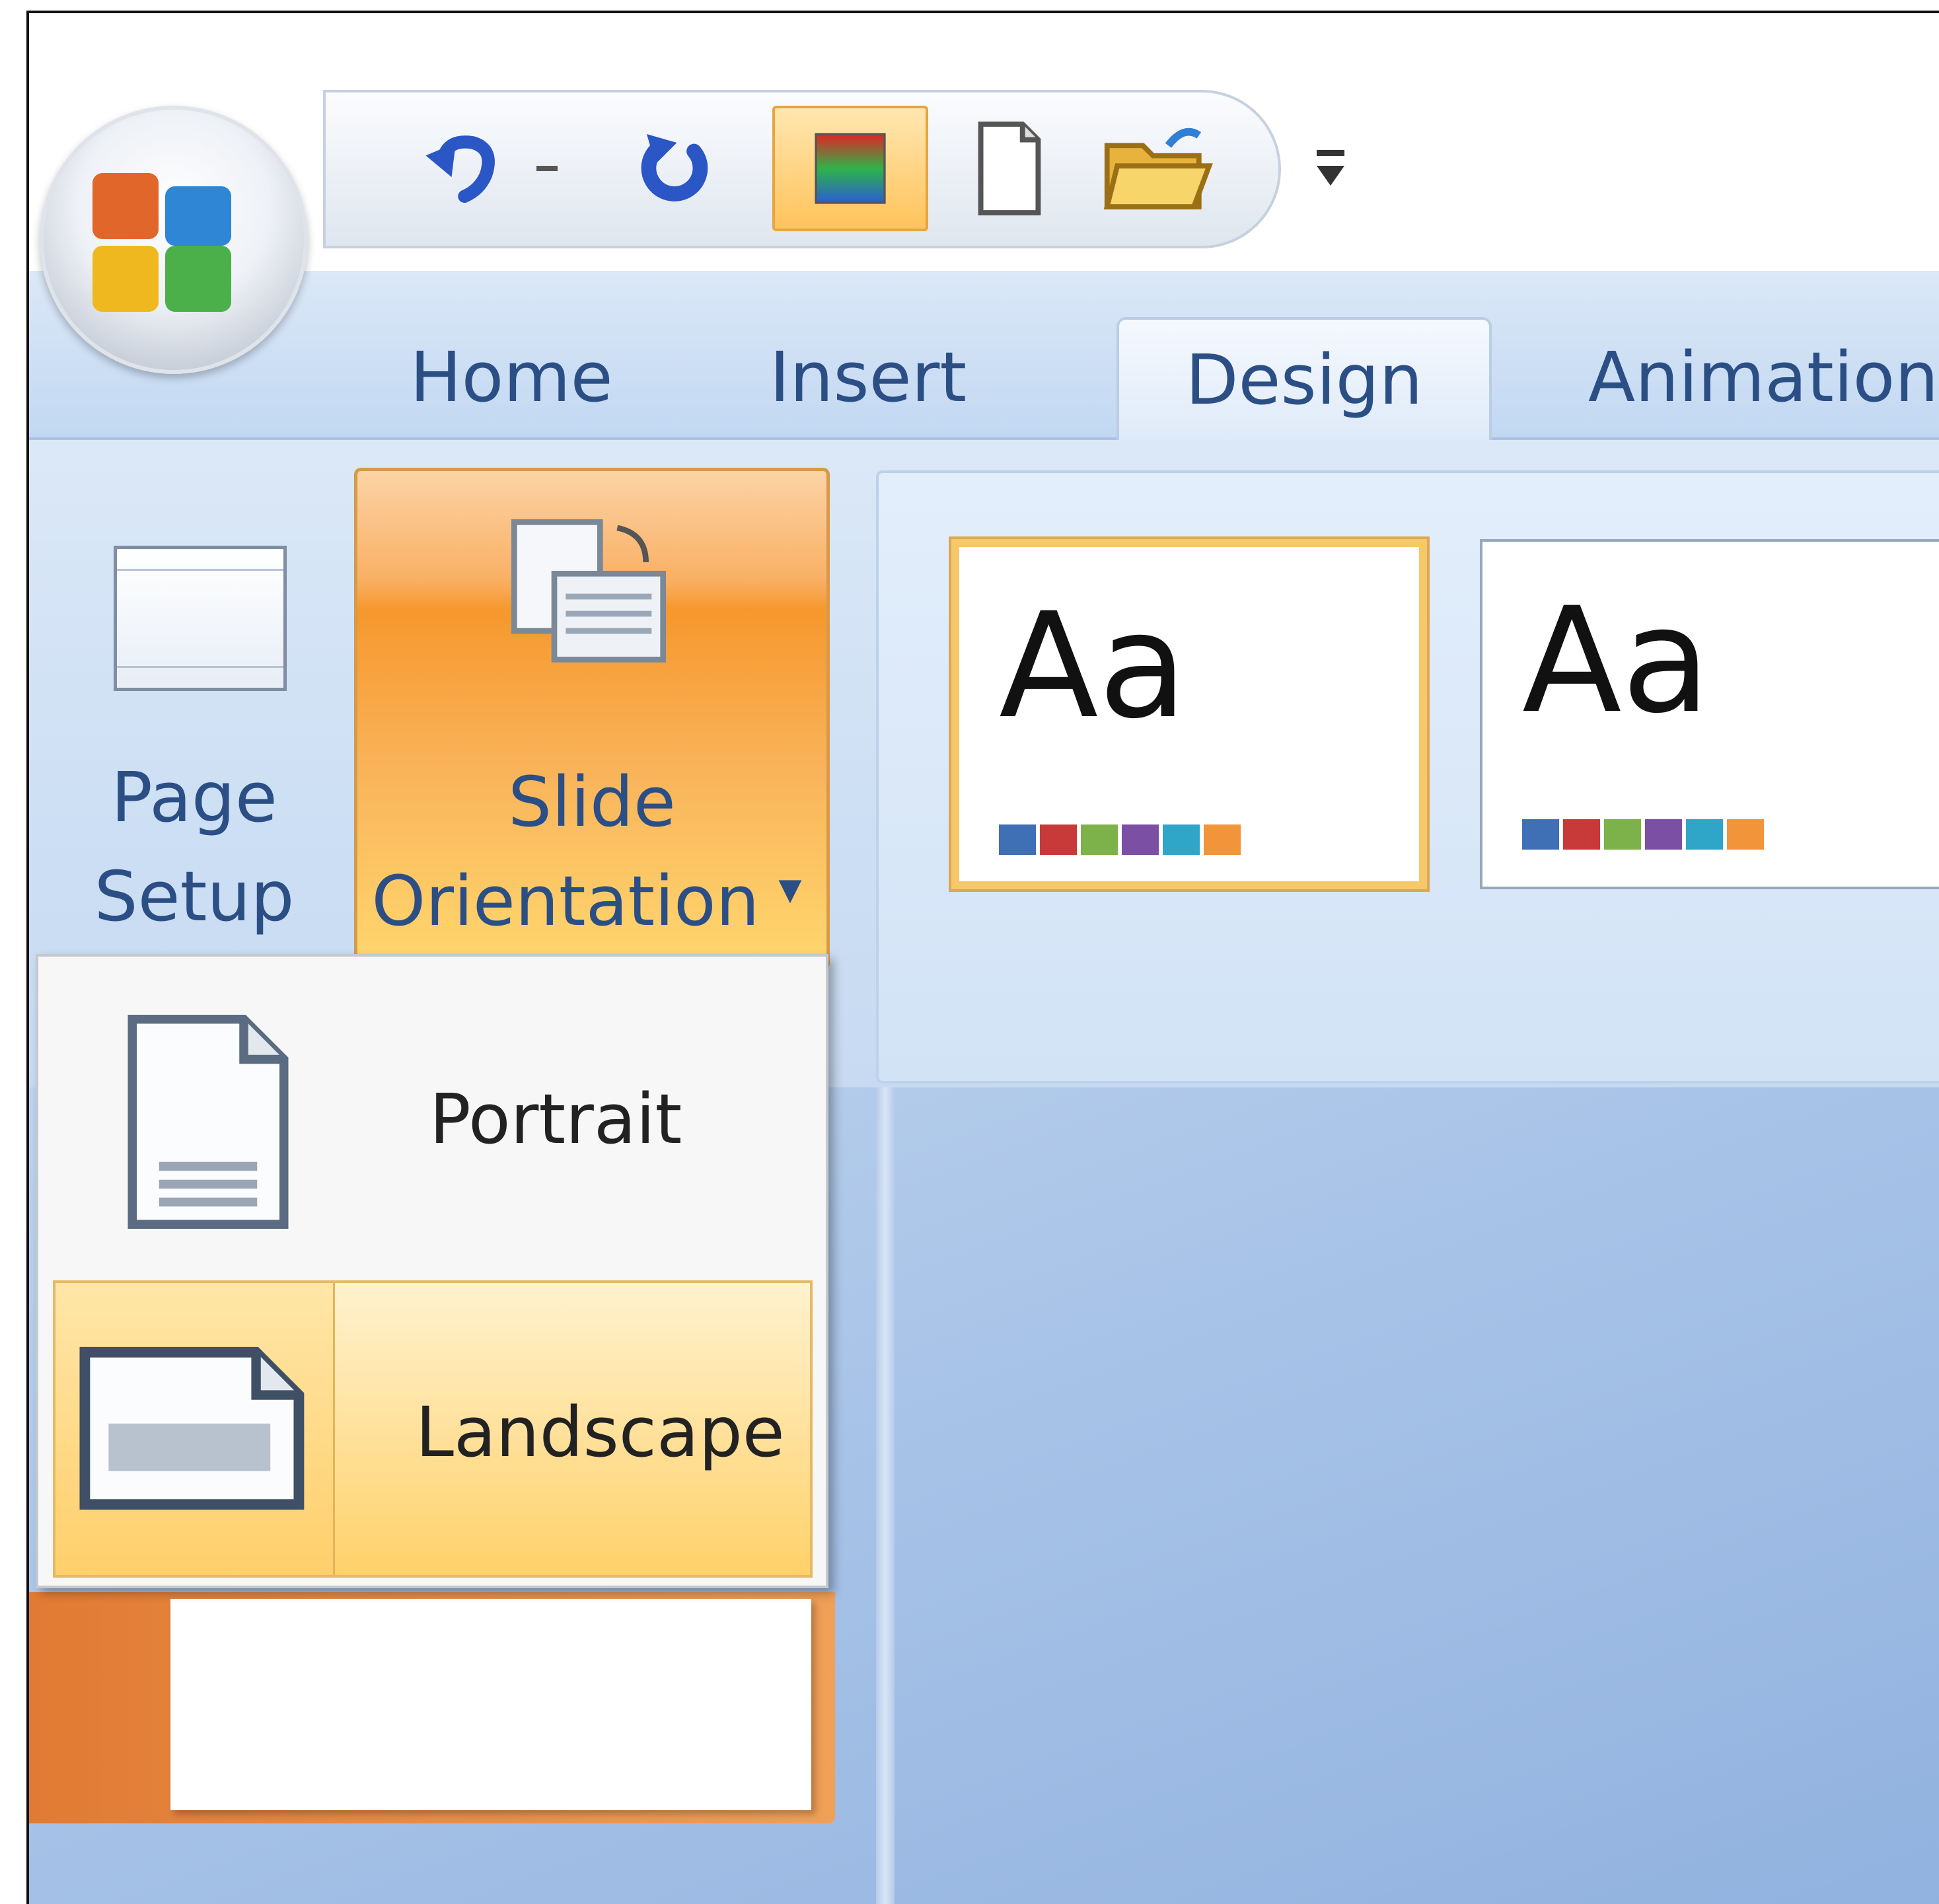 The width and height of the screenshot is (1939, 1904). Describe the element at coordinates (432, 1271) in the screenshot. I see `slide-orientation-menu: Portrait Landscape` at that location.